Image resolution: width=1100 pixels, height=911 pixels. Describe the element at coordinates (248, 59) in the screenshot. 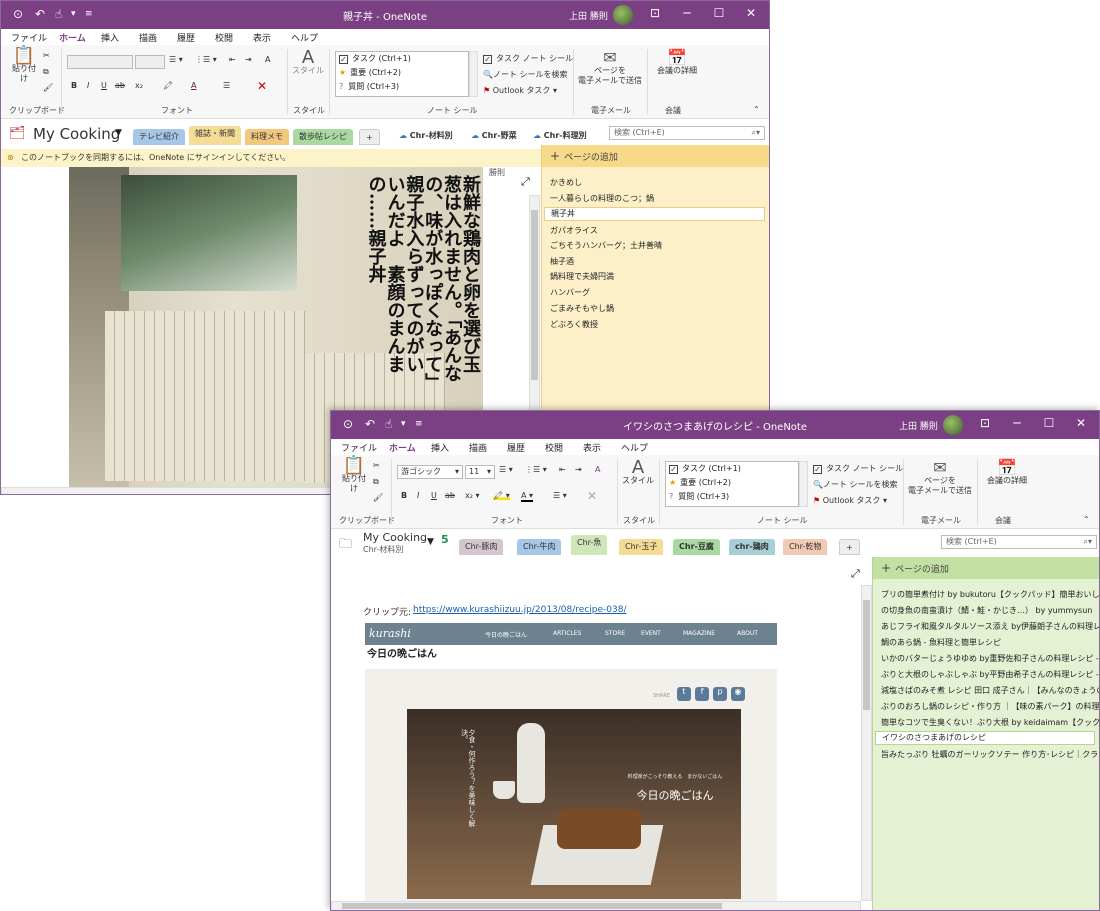

I see `indent-icon: ⇥` at that location.